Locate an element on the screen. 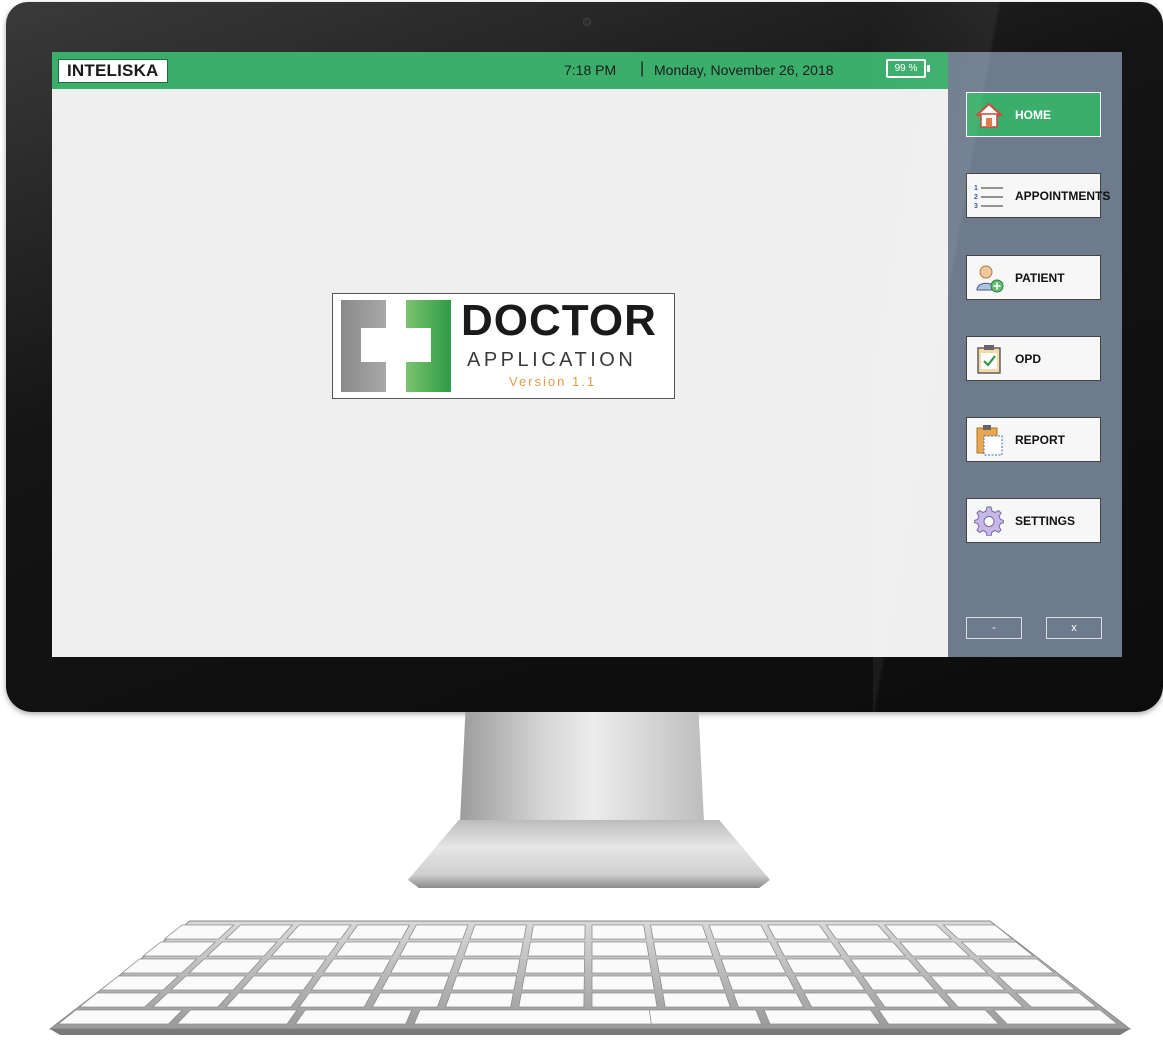  checklist-clipboard-icon is located at coordinates (989, 359).